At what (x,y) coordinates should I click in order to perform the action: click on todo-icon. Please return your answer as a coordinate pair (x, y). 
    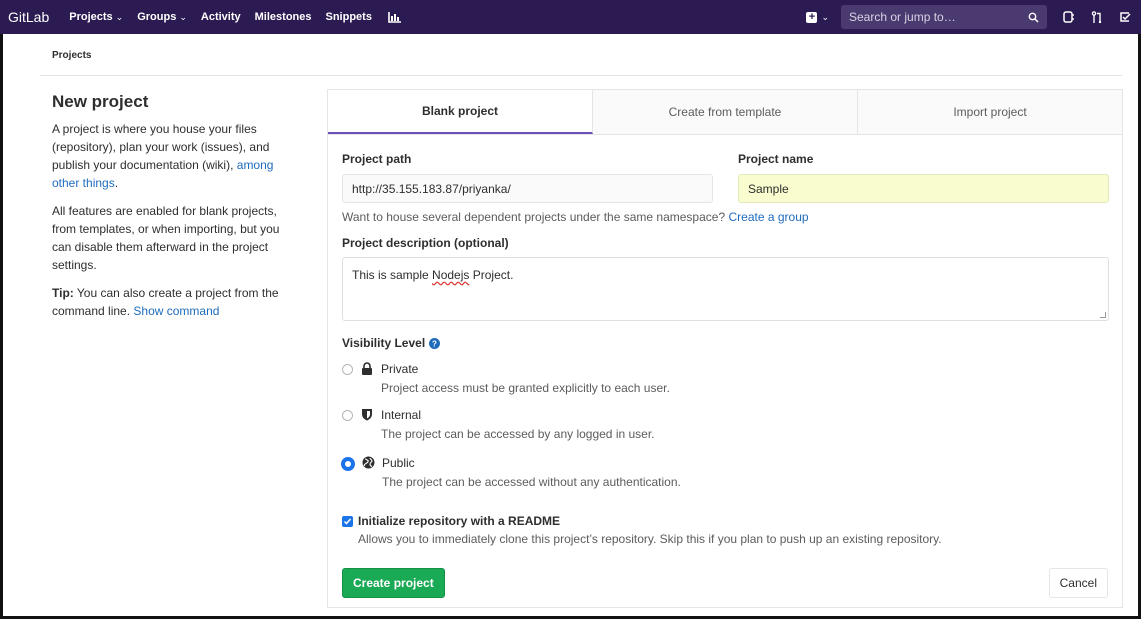
    Looking at the image, I should click on (1125, 17).